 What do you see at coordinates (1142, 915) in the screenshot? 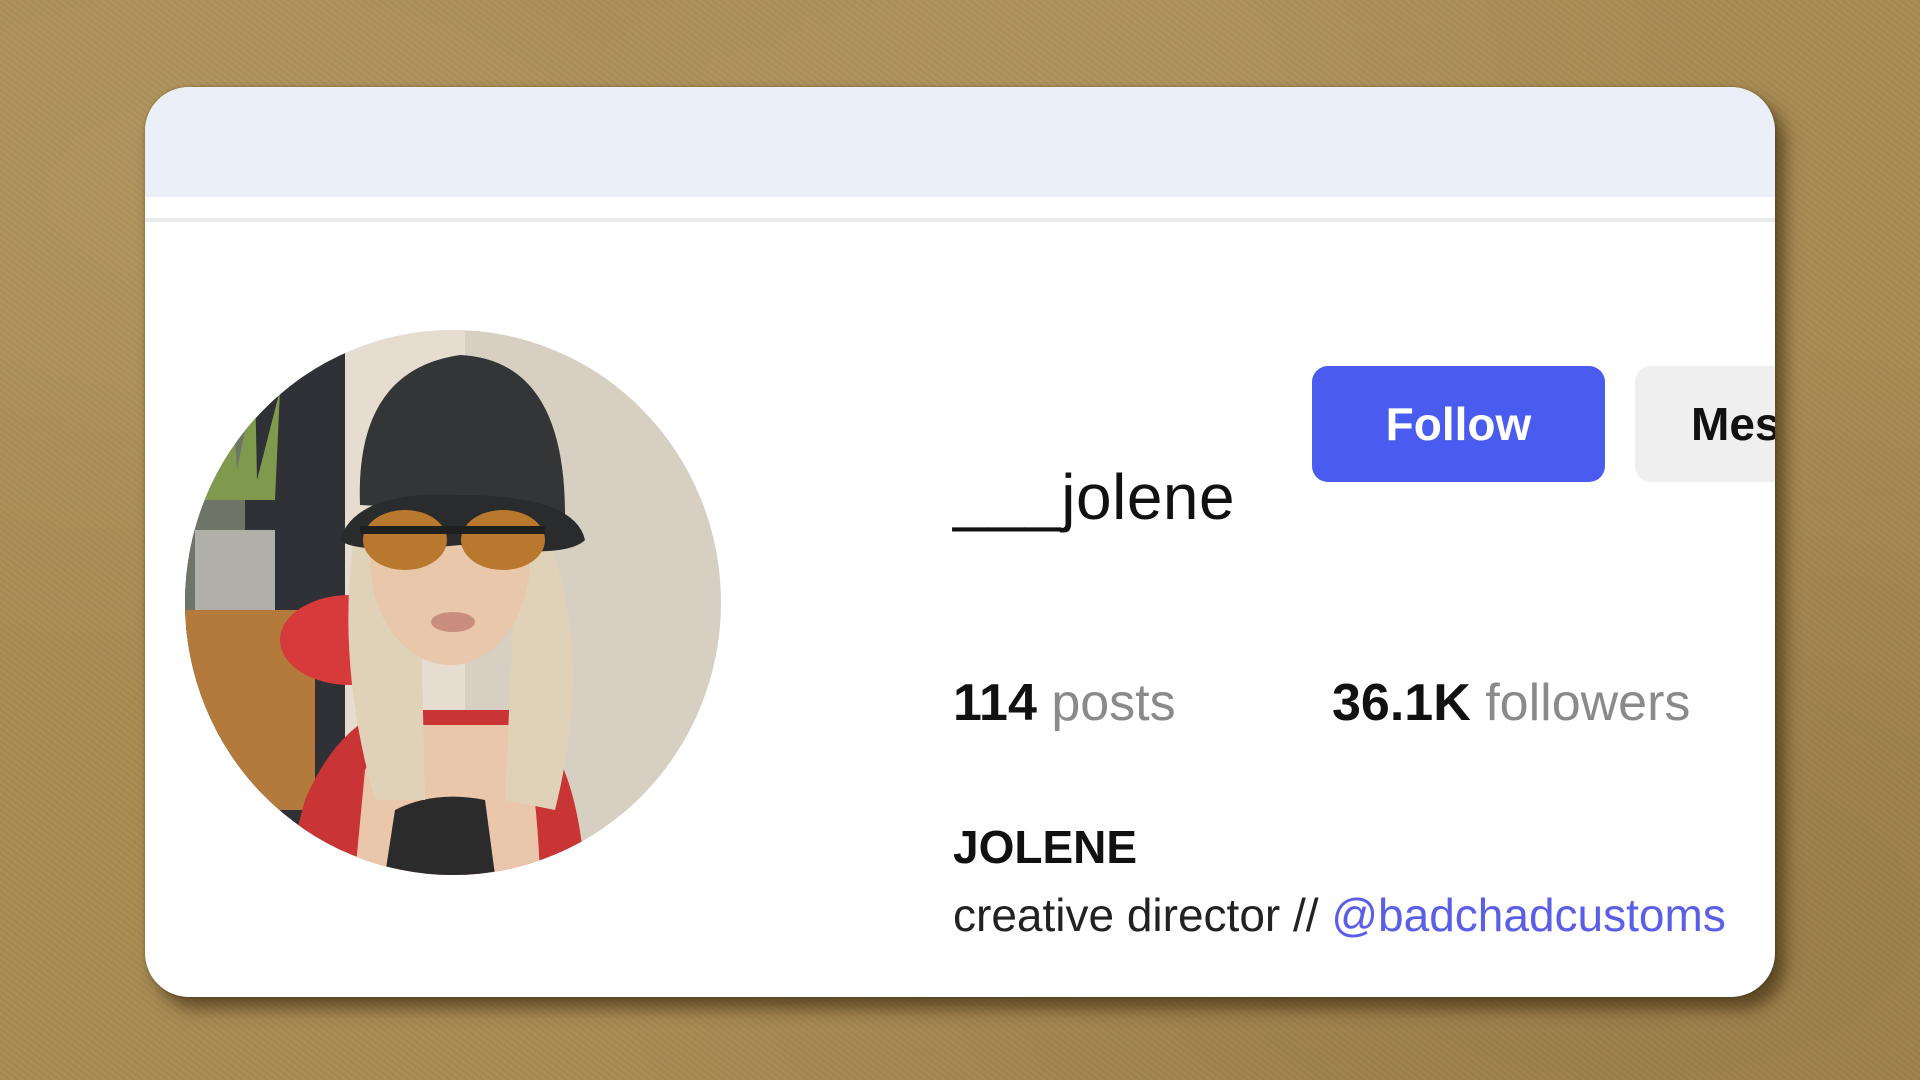
I see `bio-text: creative director //` at bounding box center [1142, 915].